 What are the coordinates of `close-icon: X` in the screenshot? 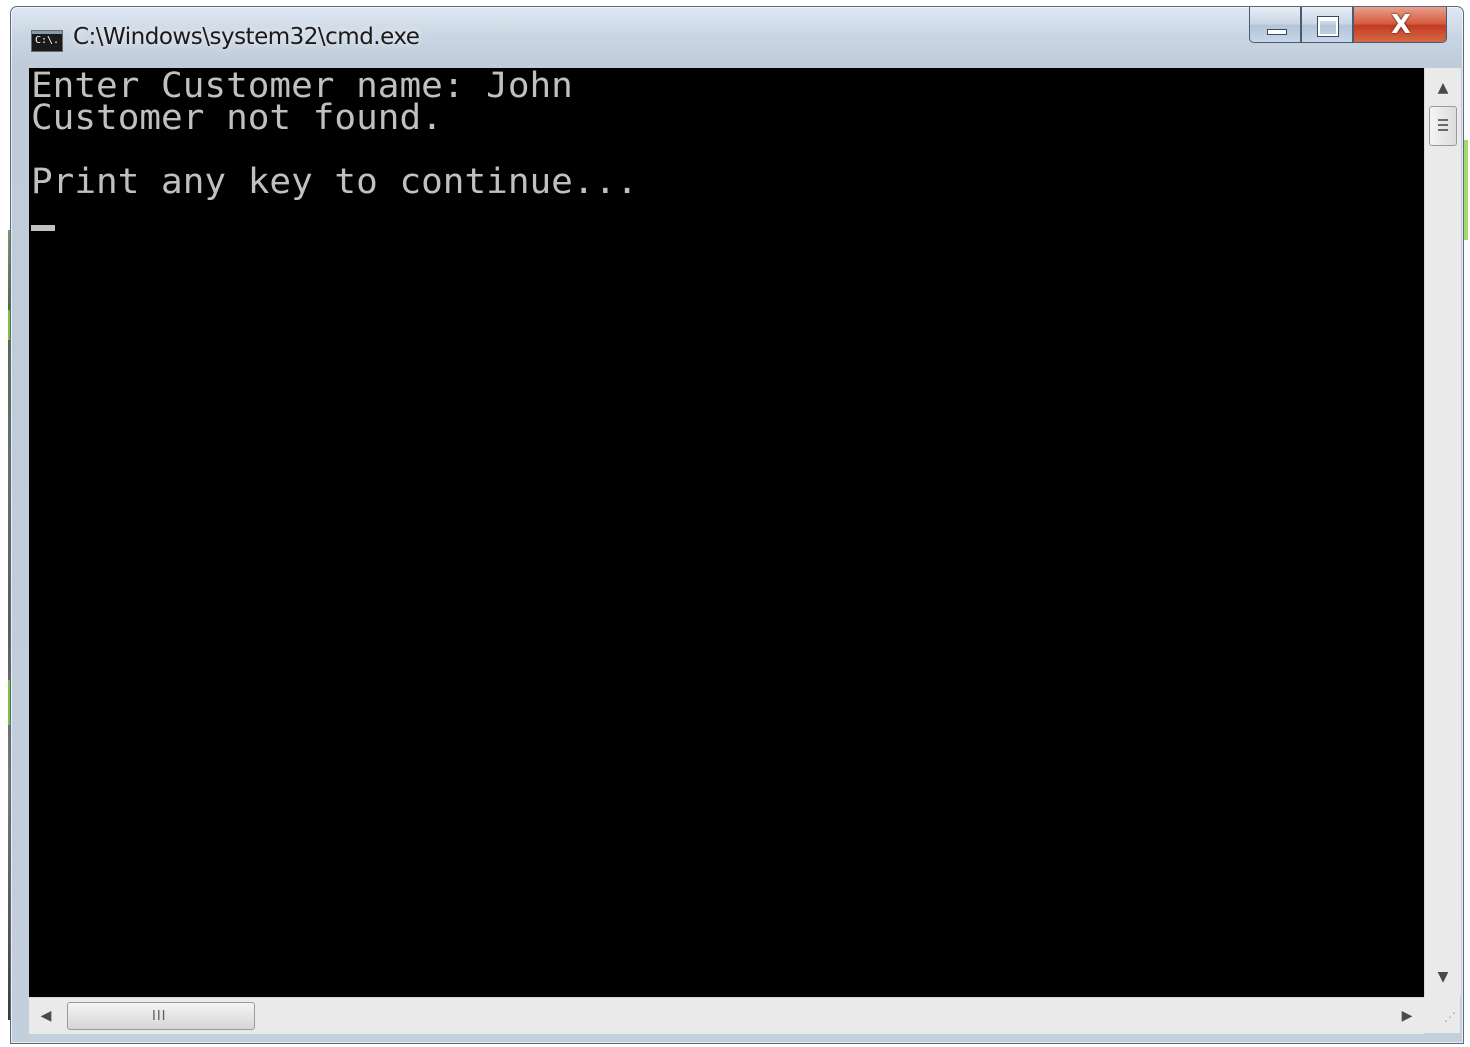 It's located at (1401, 25).